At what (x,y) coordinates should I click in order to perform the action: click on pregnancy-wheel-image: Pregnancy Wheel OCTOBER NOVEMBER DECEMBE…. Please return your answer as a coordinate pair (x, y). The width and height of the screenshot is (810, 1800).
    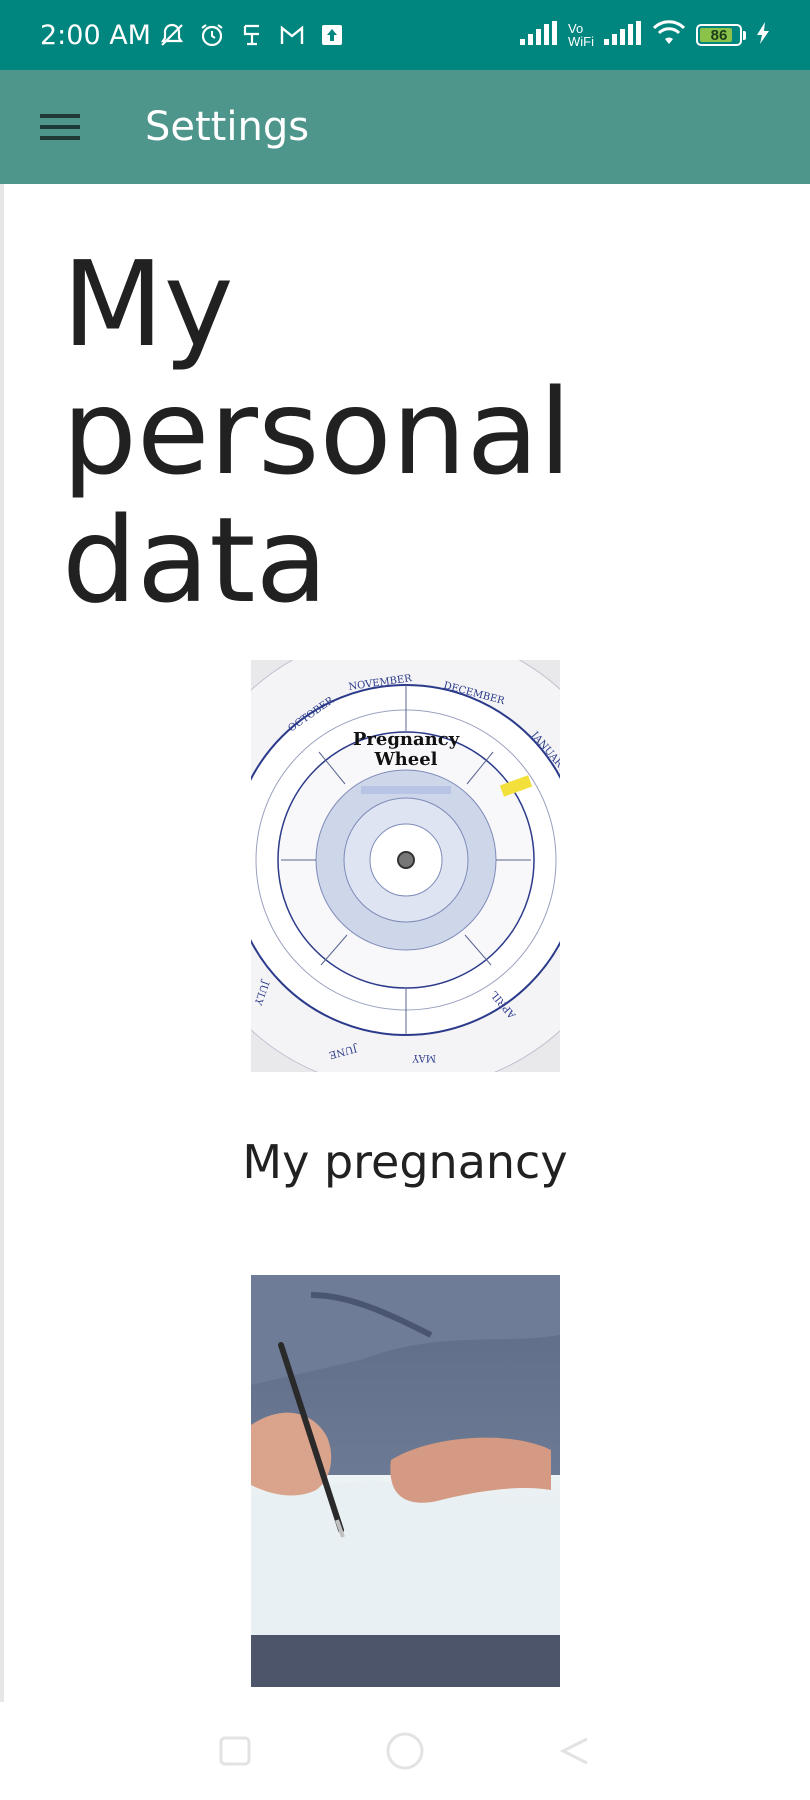
    Looking at the image, I should click on (405, 866).